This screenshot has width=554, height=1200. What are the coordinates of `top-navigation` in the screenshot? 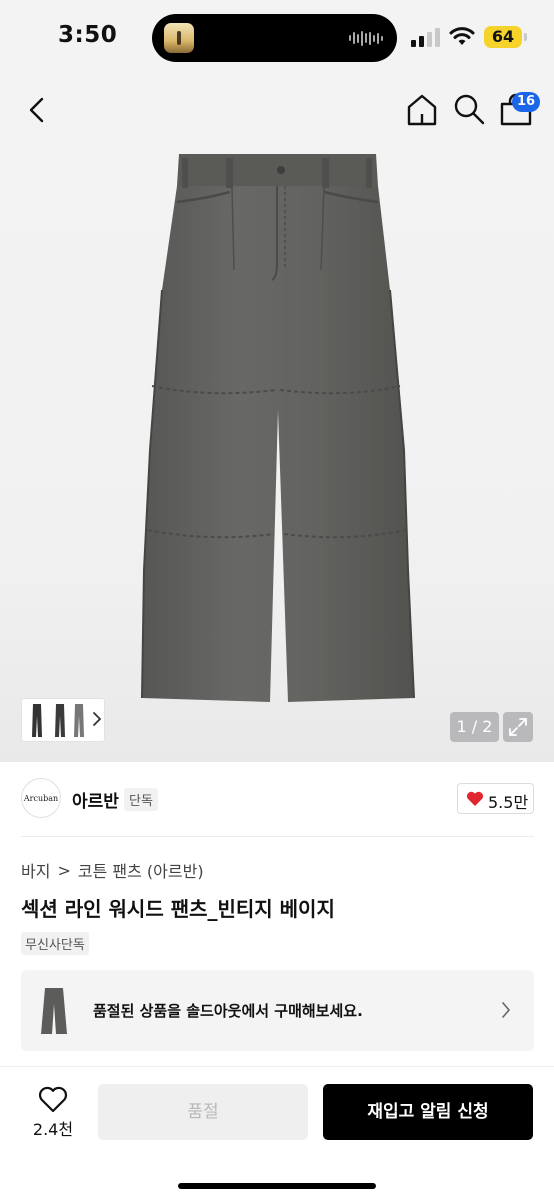 It's located at (277, 110).